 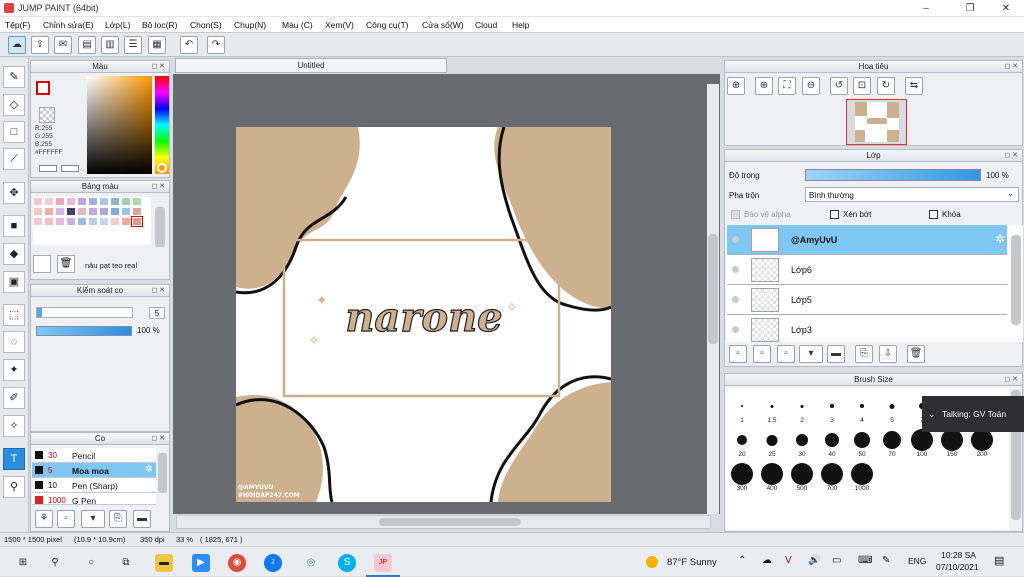 I want to click on menu-cloud: Cloud, so click(x=486, y=25).